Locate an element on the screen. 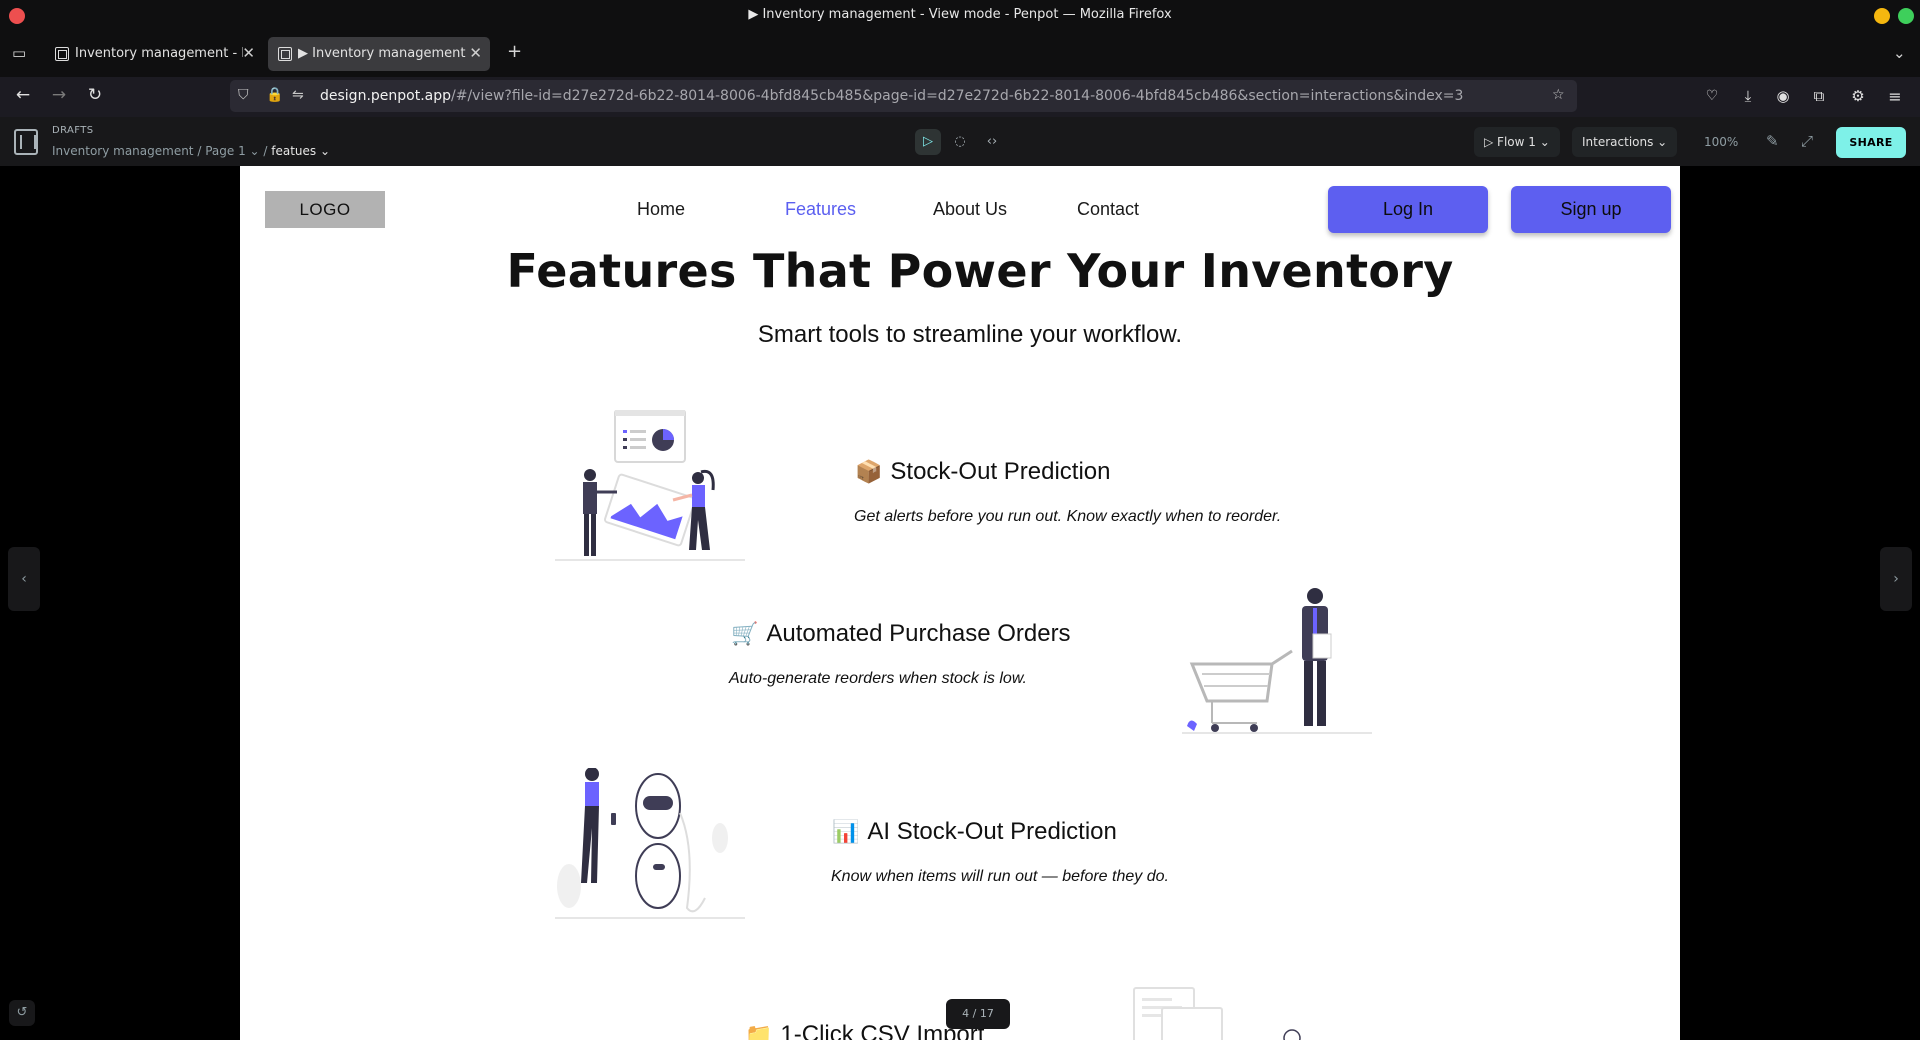  breadcrumb-file: Inventory management is located at coordinates (123, 151).